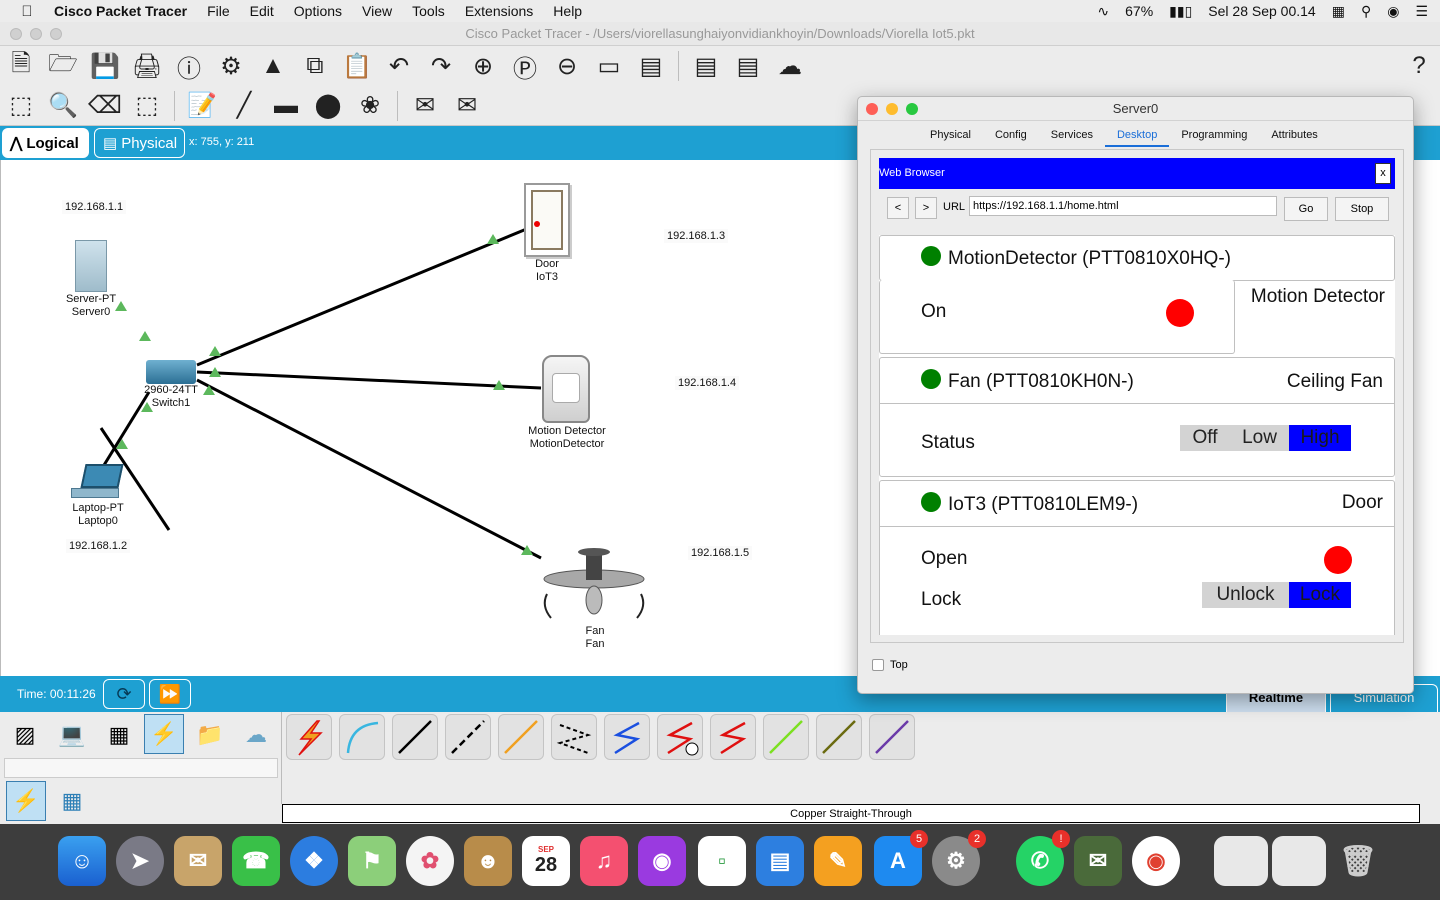 This screenshot has width=1440, height=900. I want to click on menu-view: View, so click(377, 11).